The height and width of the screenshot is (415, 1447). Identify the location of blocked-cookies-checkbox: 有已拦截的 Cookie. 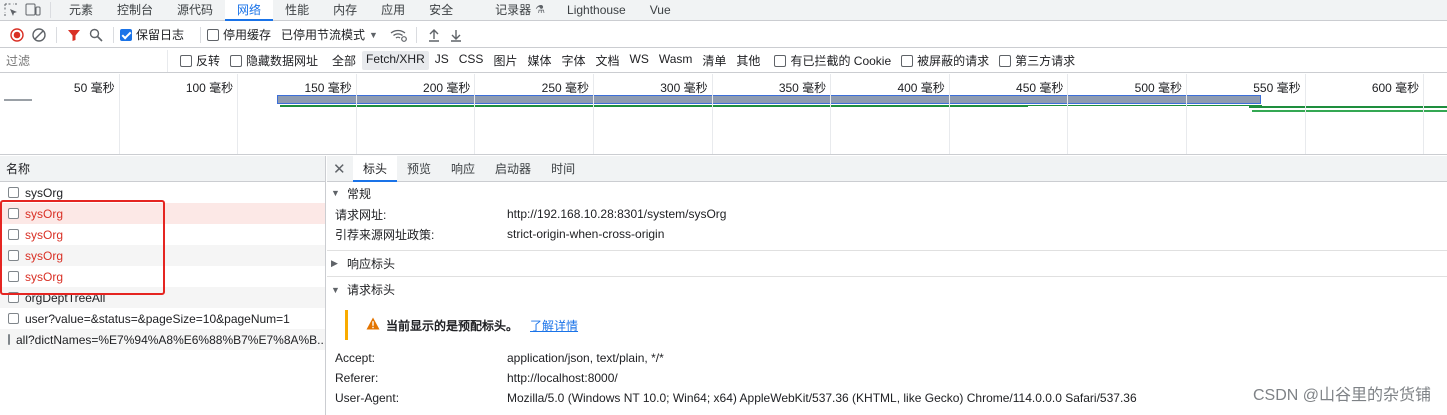
(832, 60).